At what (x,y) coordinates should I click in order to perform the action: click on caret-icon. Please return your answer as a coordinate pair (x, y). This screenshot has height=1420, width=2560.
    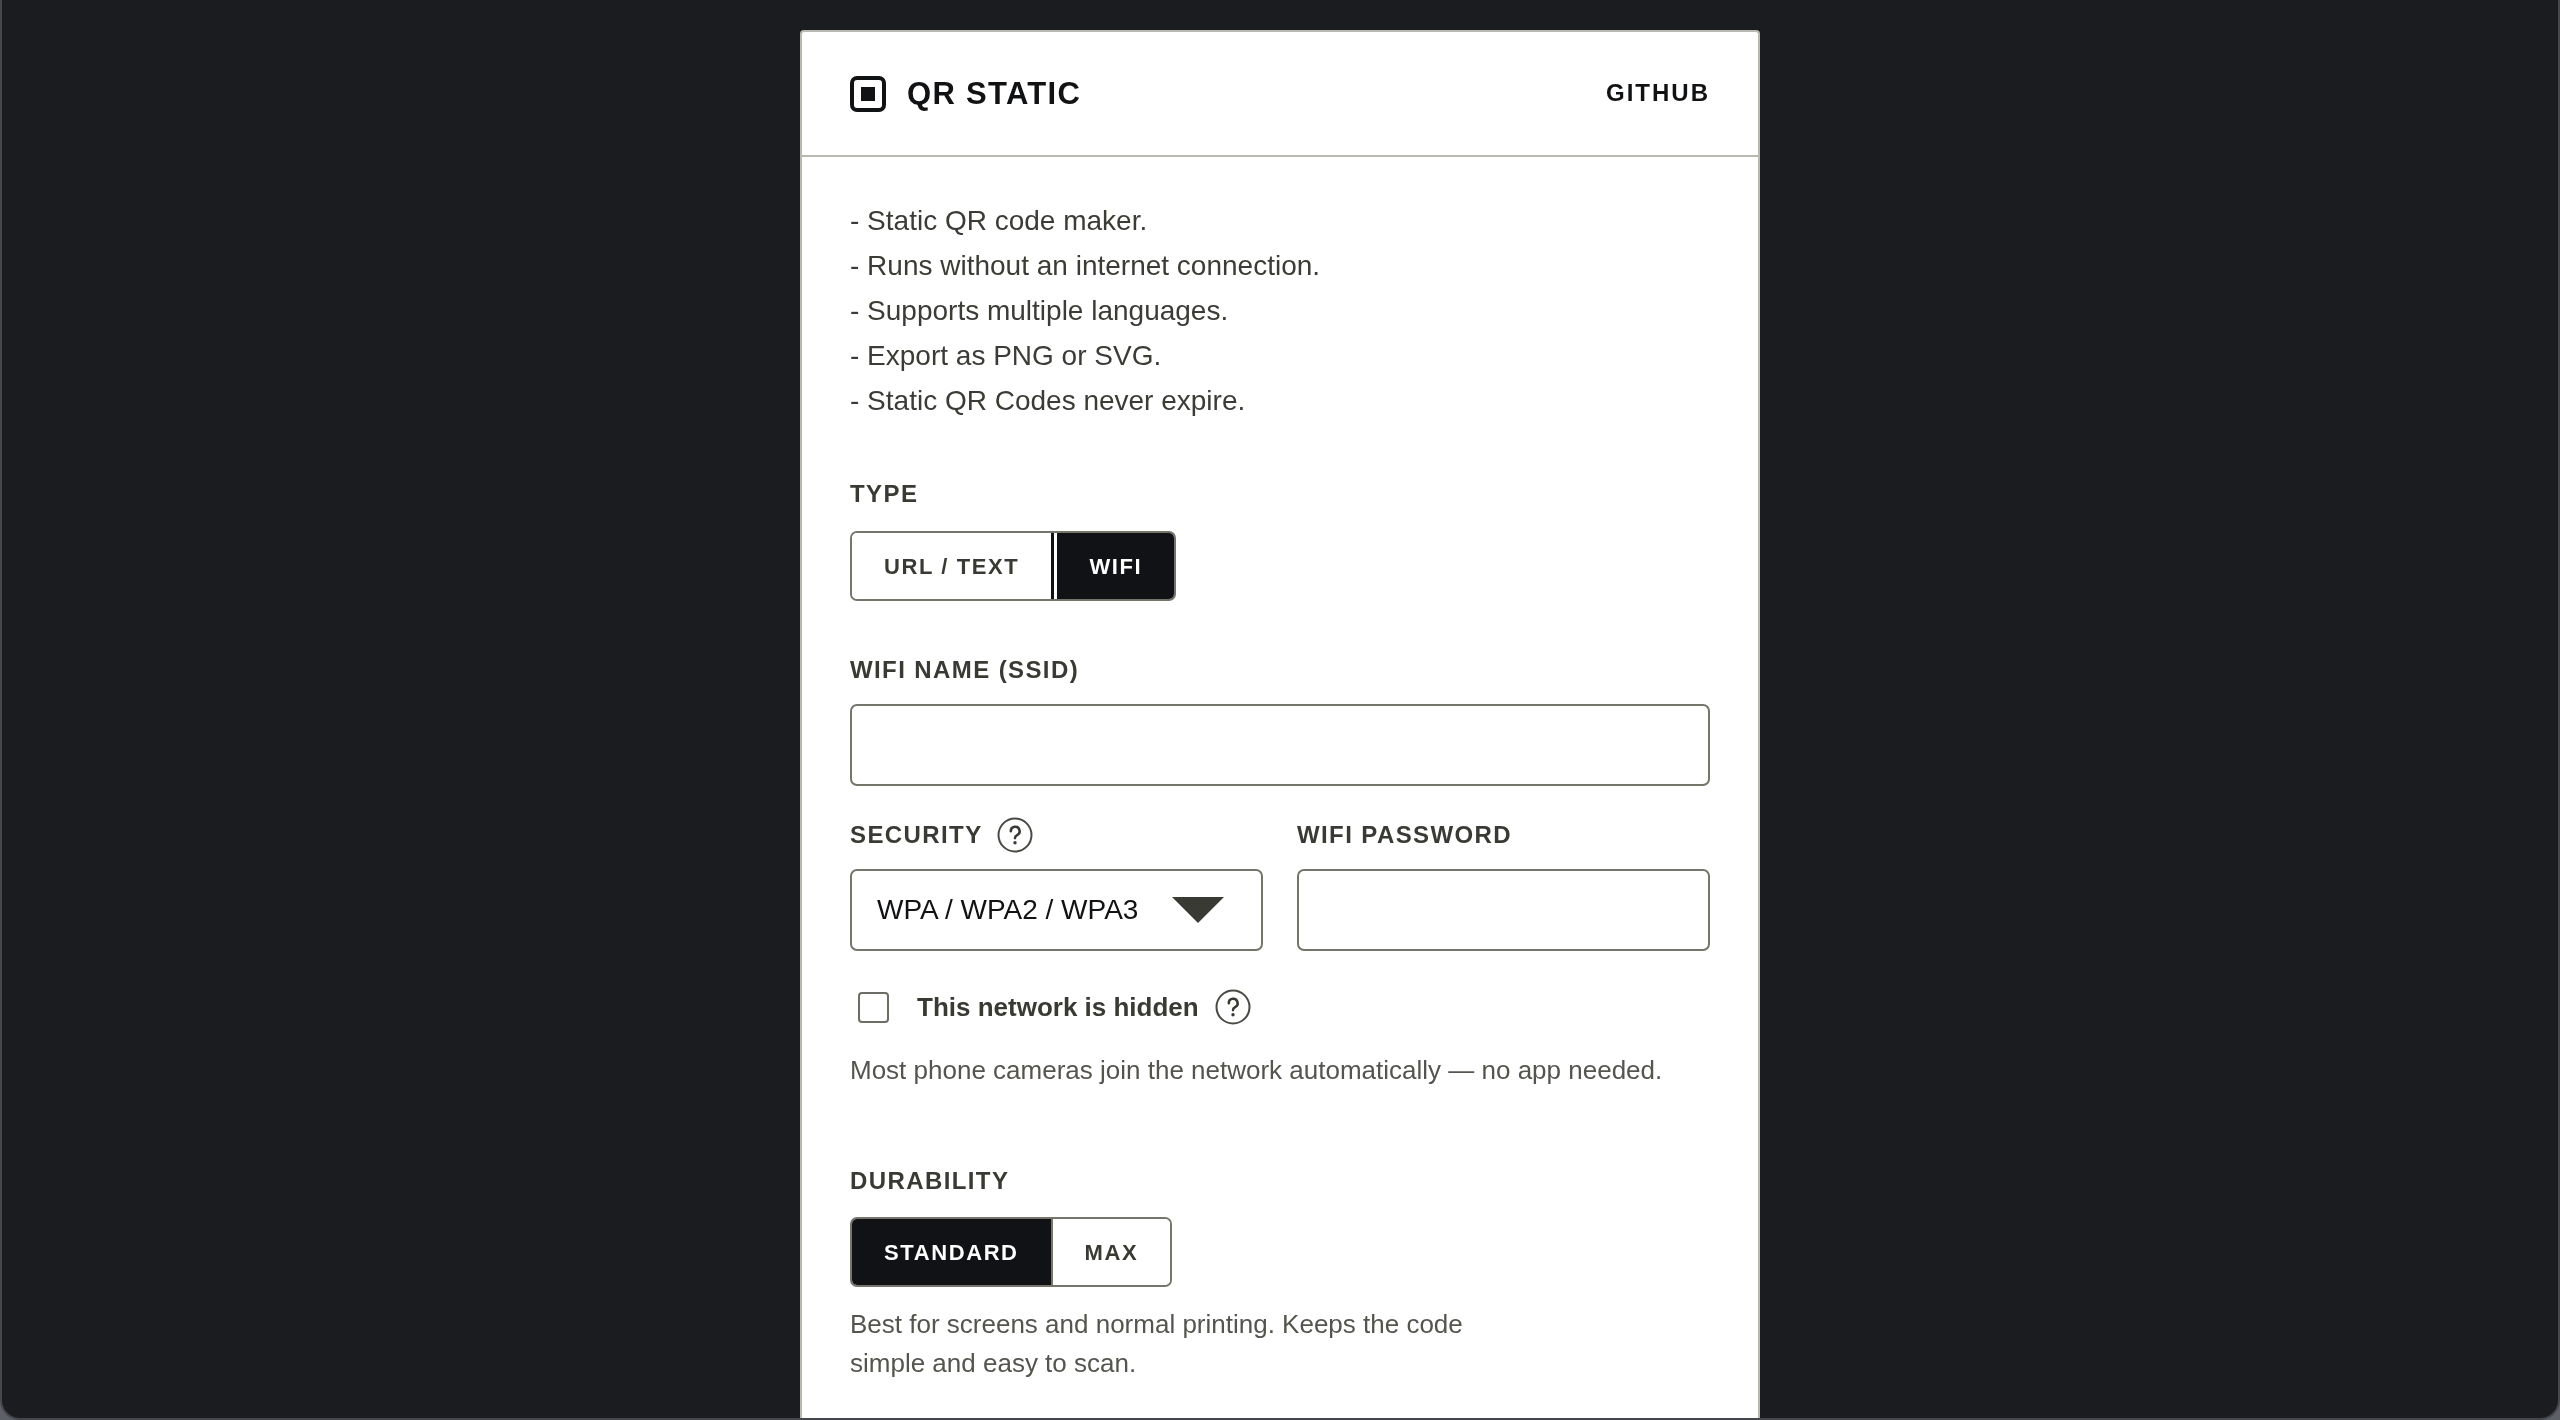
    Looking at the image, I should click on (1198, 910).